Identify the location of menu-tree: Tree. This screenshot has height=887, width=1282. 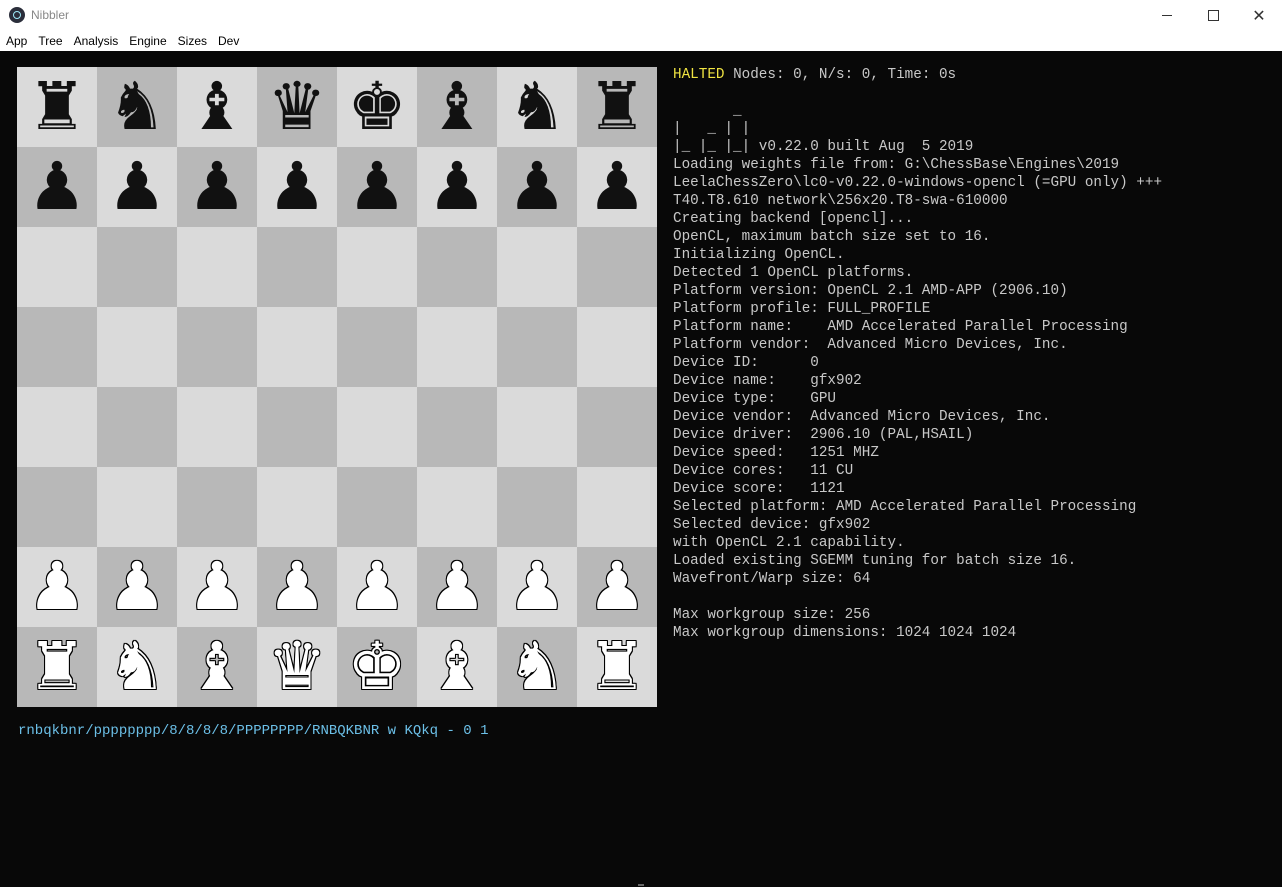
(49, 41).